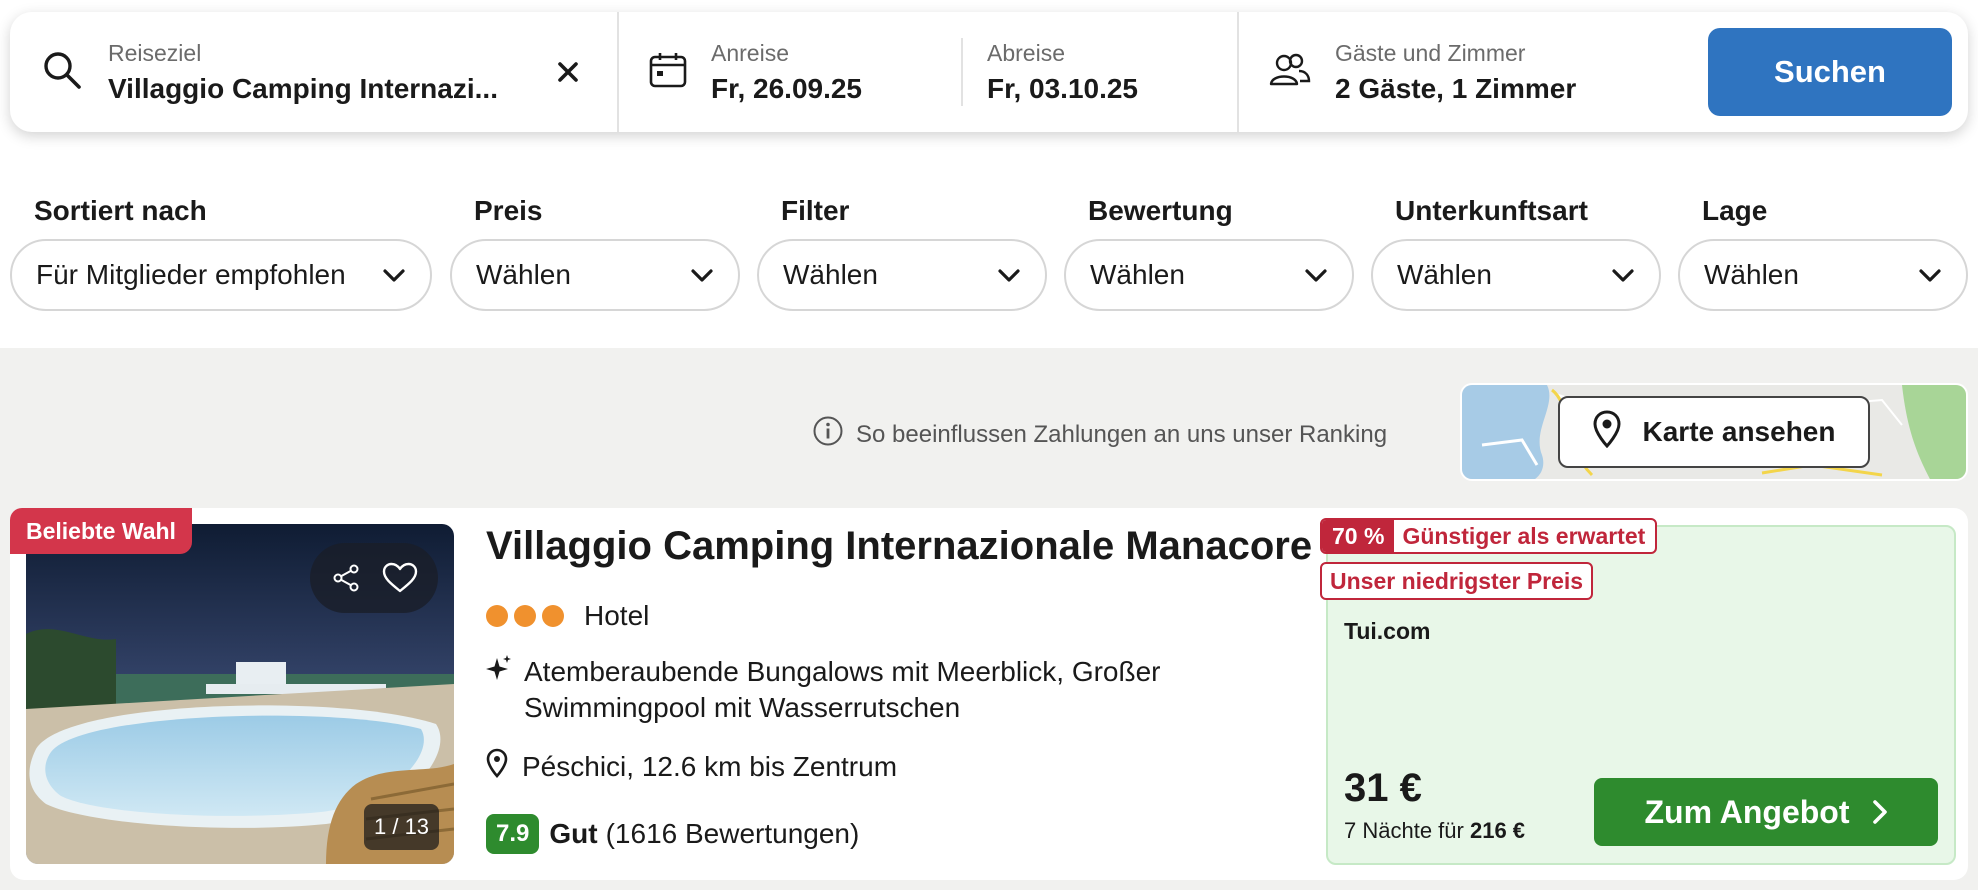  I want to click on close-icon, so click(568, 72).